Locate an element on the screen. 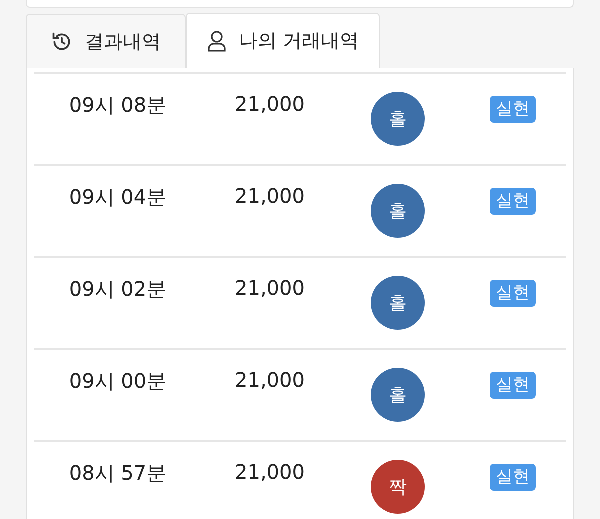 The height and width of the screenshot is (519, 600). trade-time: 09시 08분 is located at coordinates (118, 105).